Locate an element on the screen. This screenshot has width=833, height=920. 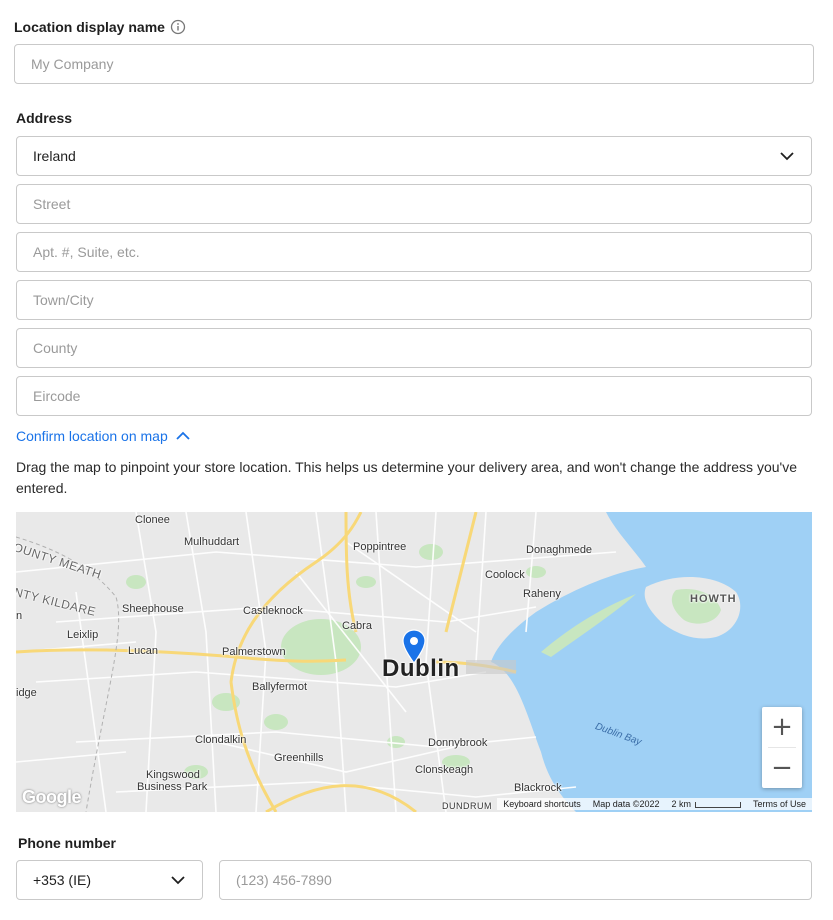
map-label-clonskeagh: Clonskeagh is located at coordinates (444, 770).